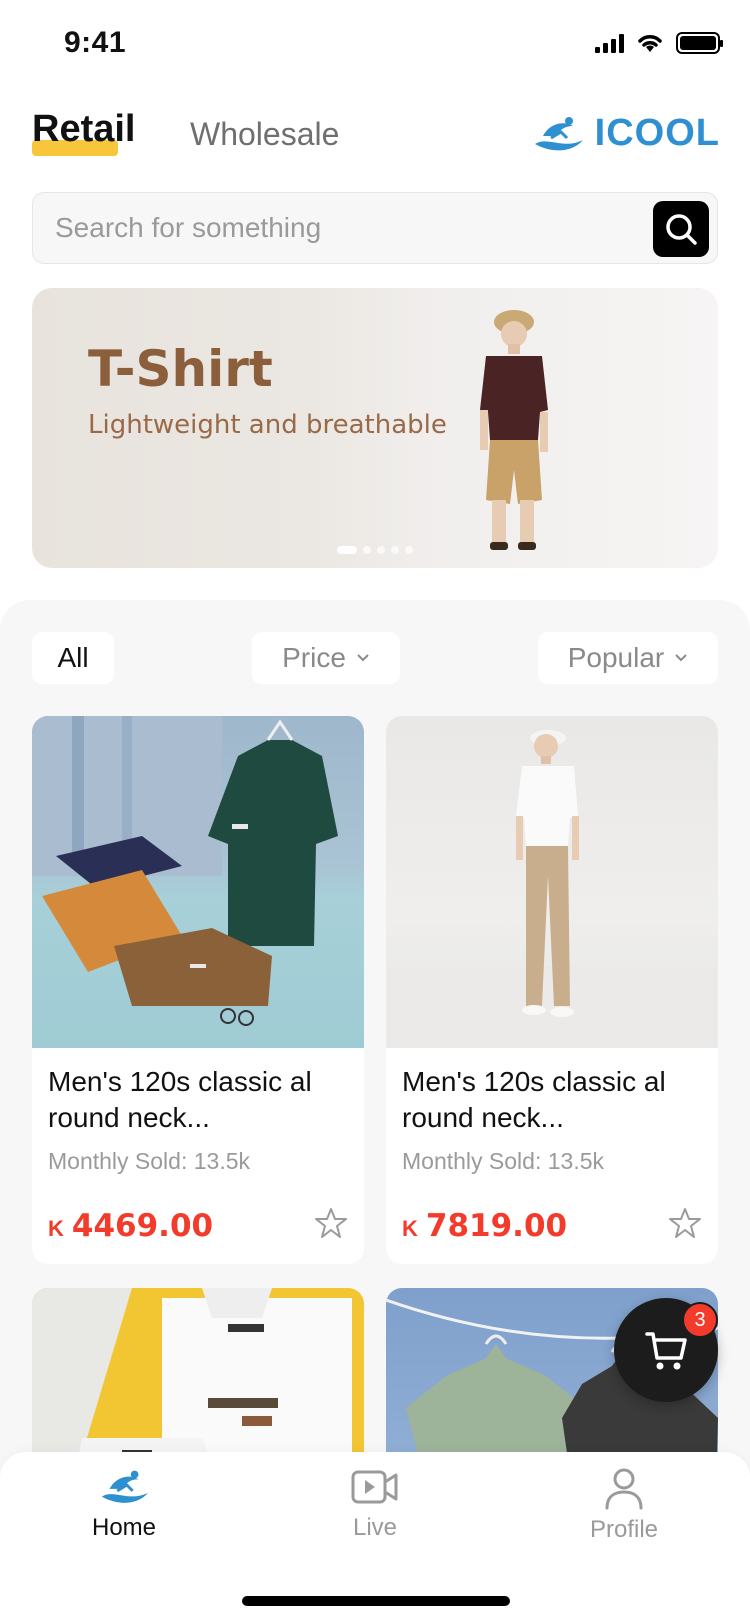  I want to click on tshirts-illustration, so click(185, 871).